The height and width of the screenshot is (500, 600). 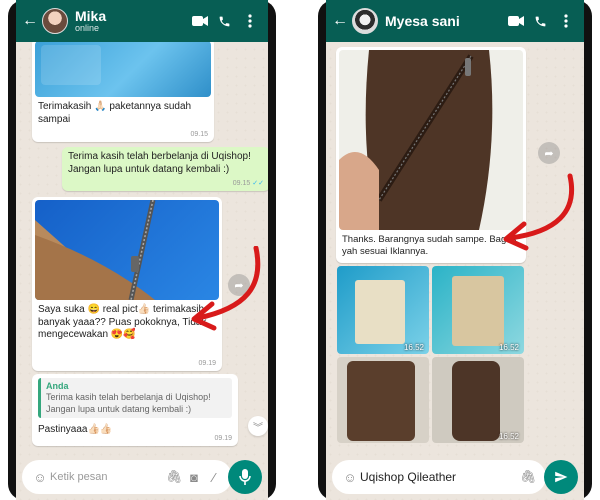 What do you see at coordinates (258, 184) in the screenshot?
I see `read-ticks-icon: ✓✓` at bounding box center [258, 184].